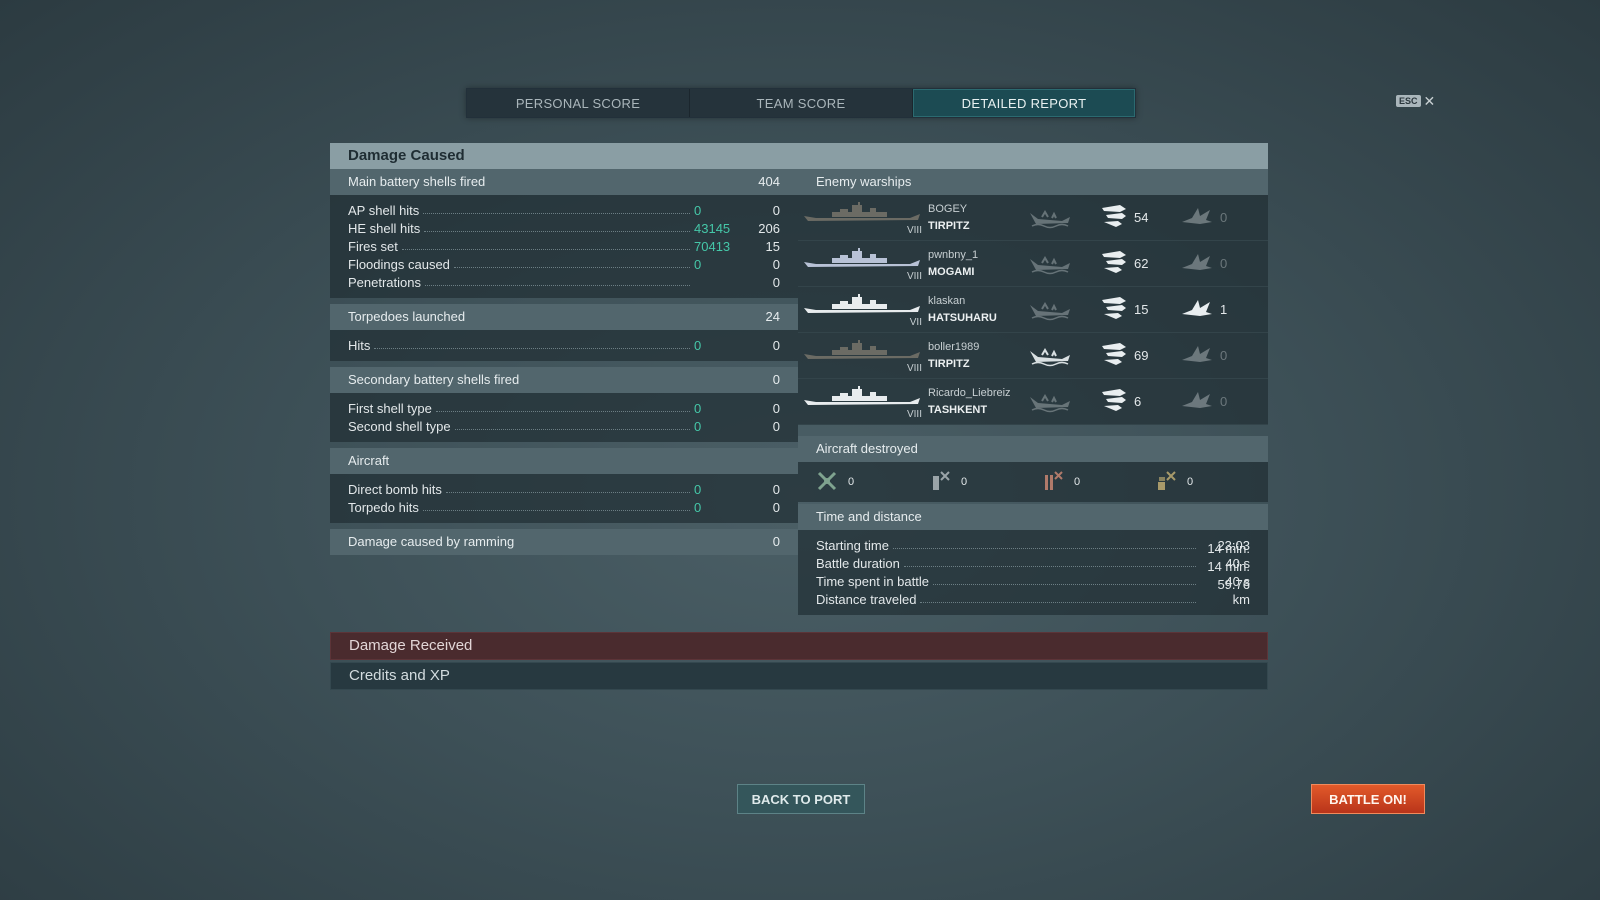 The width and height of the screenshot is (1600, 900). What do you see at coordinates (1033, 264) in the screenshot?
I see `enemy-ship-row: VIII pwnbny_1 MOGAMI 62 0` at bounding box center [1033, 264].